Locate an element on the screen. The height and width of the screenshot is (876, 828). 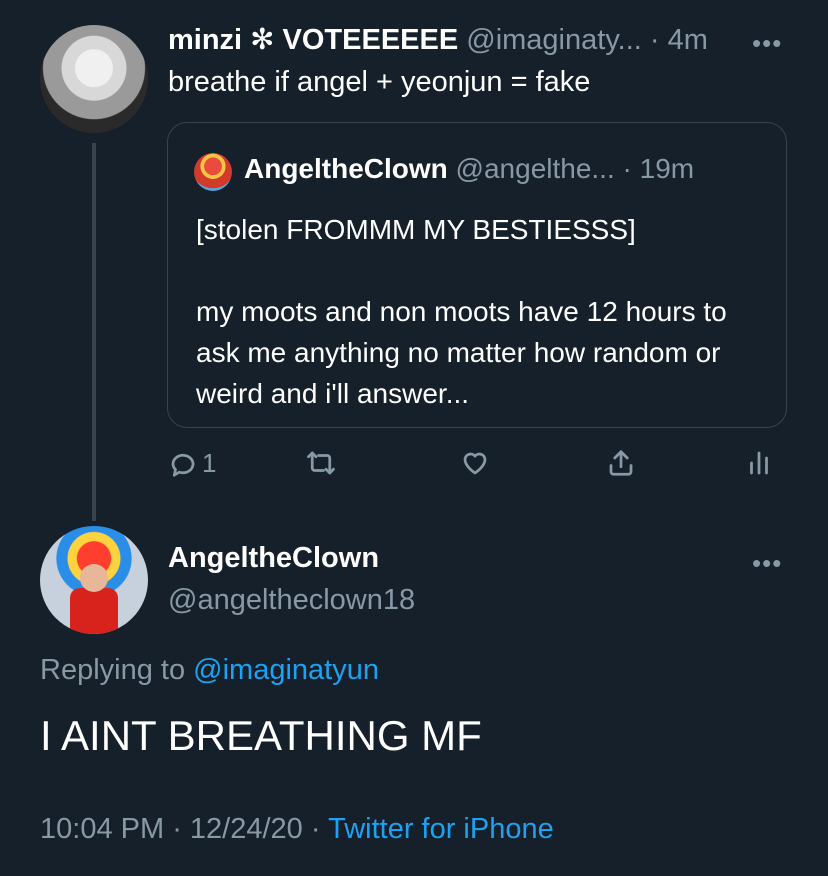
analytics-button is located at coordinates (759, 463).